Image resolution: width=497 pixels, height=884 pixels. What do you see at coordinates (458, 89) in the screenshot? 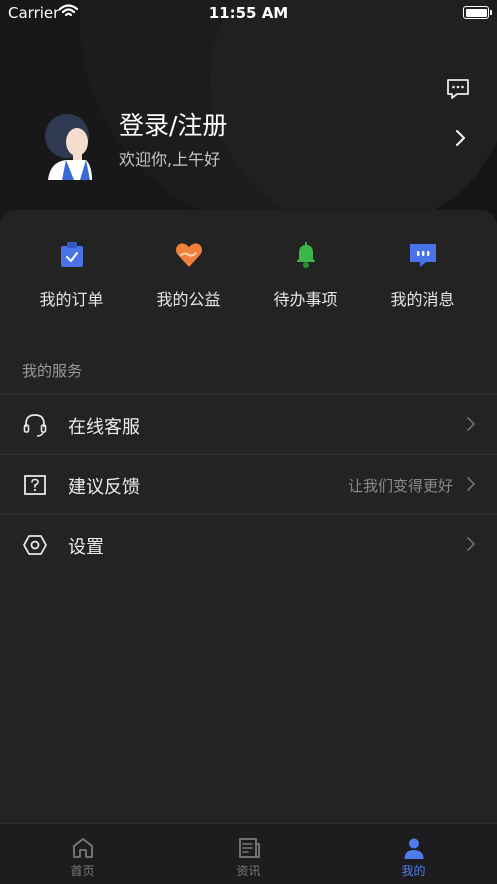
I see `message-icon` at bounding box center [458, 89].